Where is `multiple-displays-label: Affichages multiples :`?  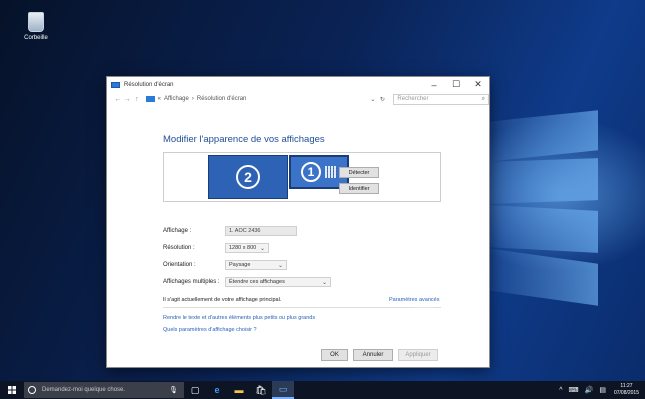
multiple-displays-label: Affichages multiples : is located at coordinates (191, 282).